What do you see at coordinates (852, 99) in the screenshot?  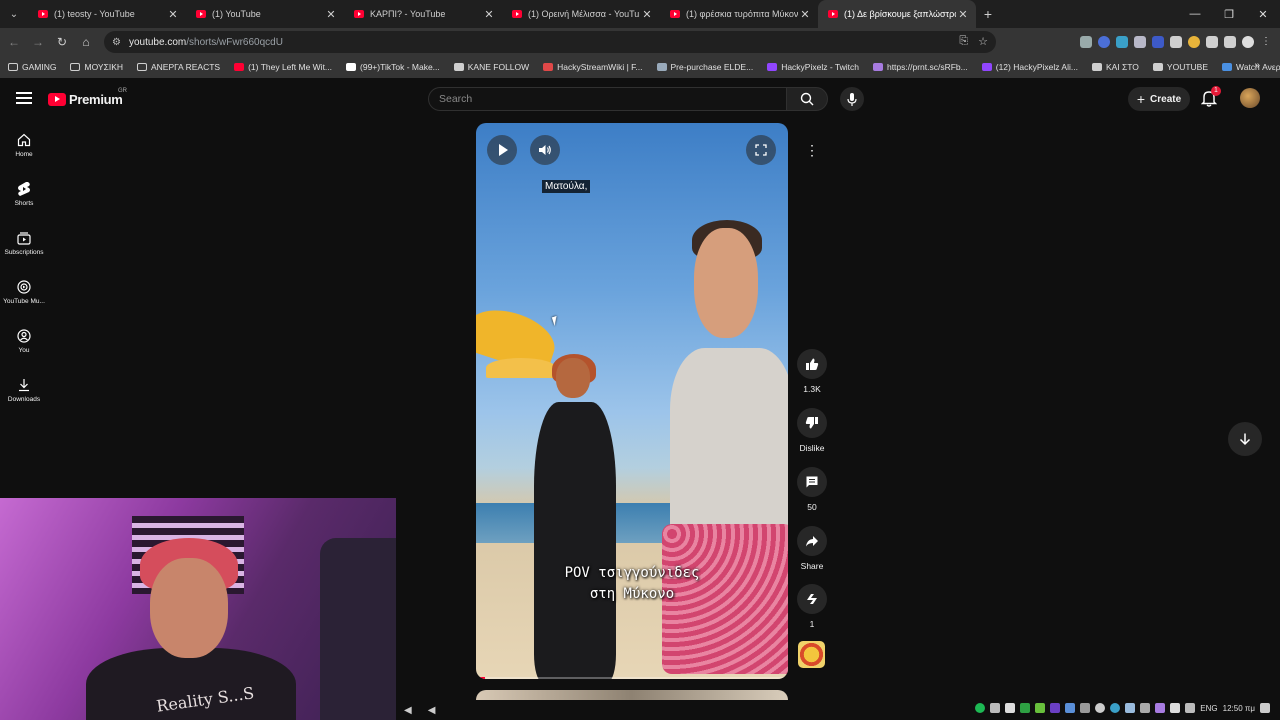 I see `voice-search-button` at bounding box center [852, 99].